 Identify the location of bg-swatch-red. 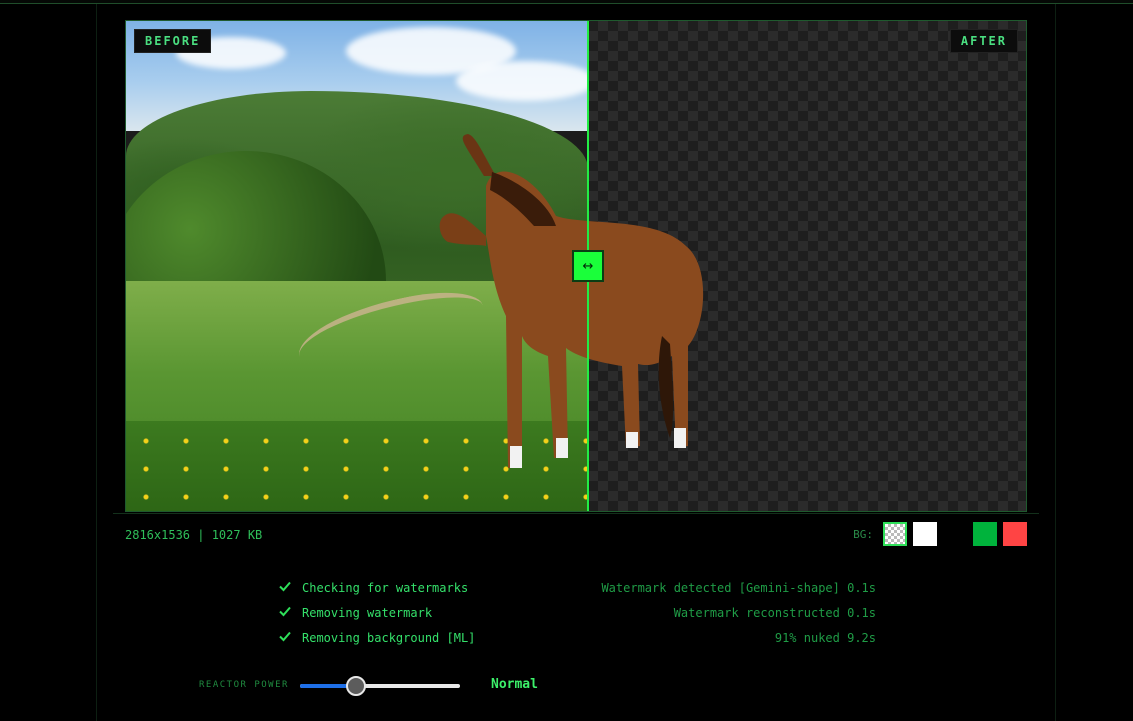
(1015, 534).